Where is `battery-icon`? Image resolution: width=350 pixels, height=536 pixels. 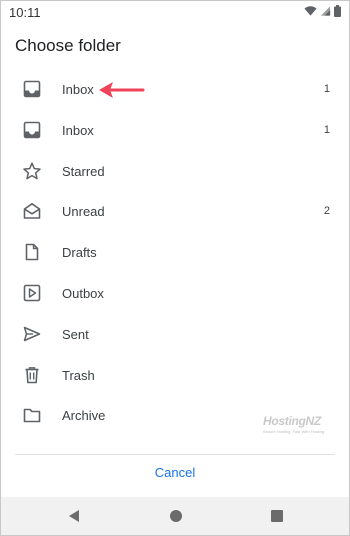 battery-icon is located at coordinates (337, 11).